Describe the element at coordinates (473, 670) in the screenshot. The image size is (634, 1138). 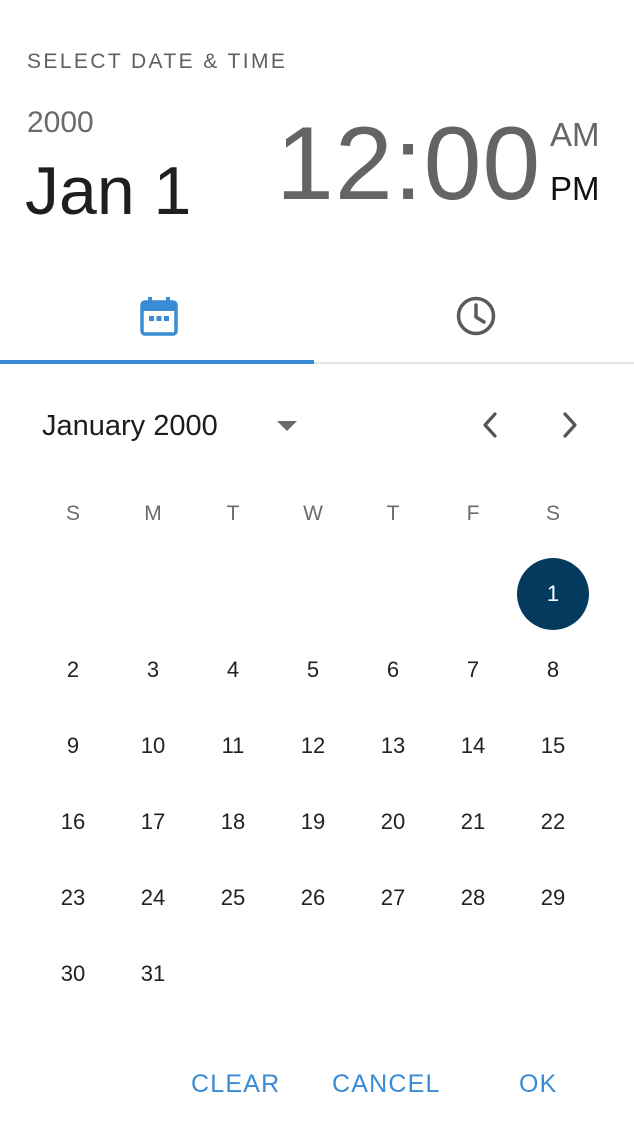
I see `day-button: 7` at that location.